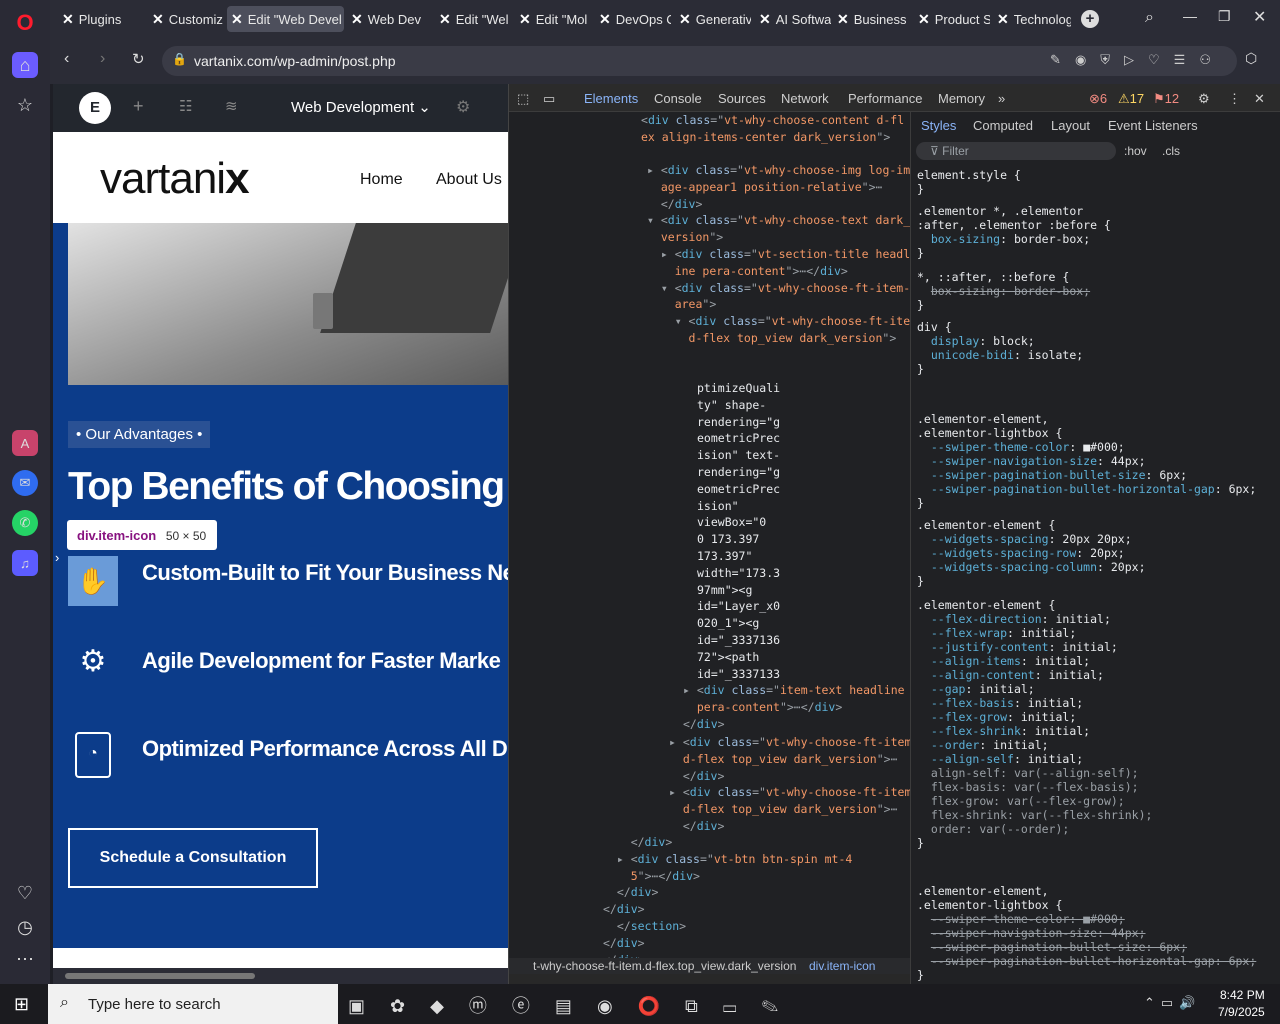  I want to click on hov-toggle: :hov, so click(1135, 151).